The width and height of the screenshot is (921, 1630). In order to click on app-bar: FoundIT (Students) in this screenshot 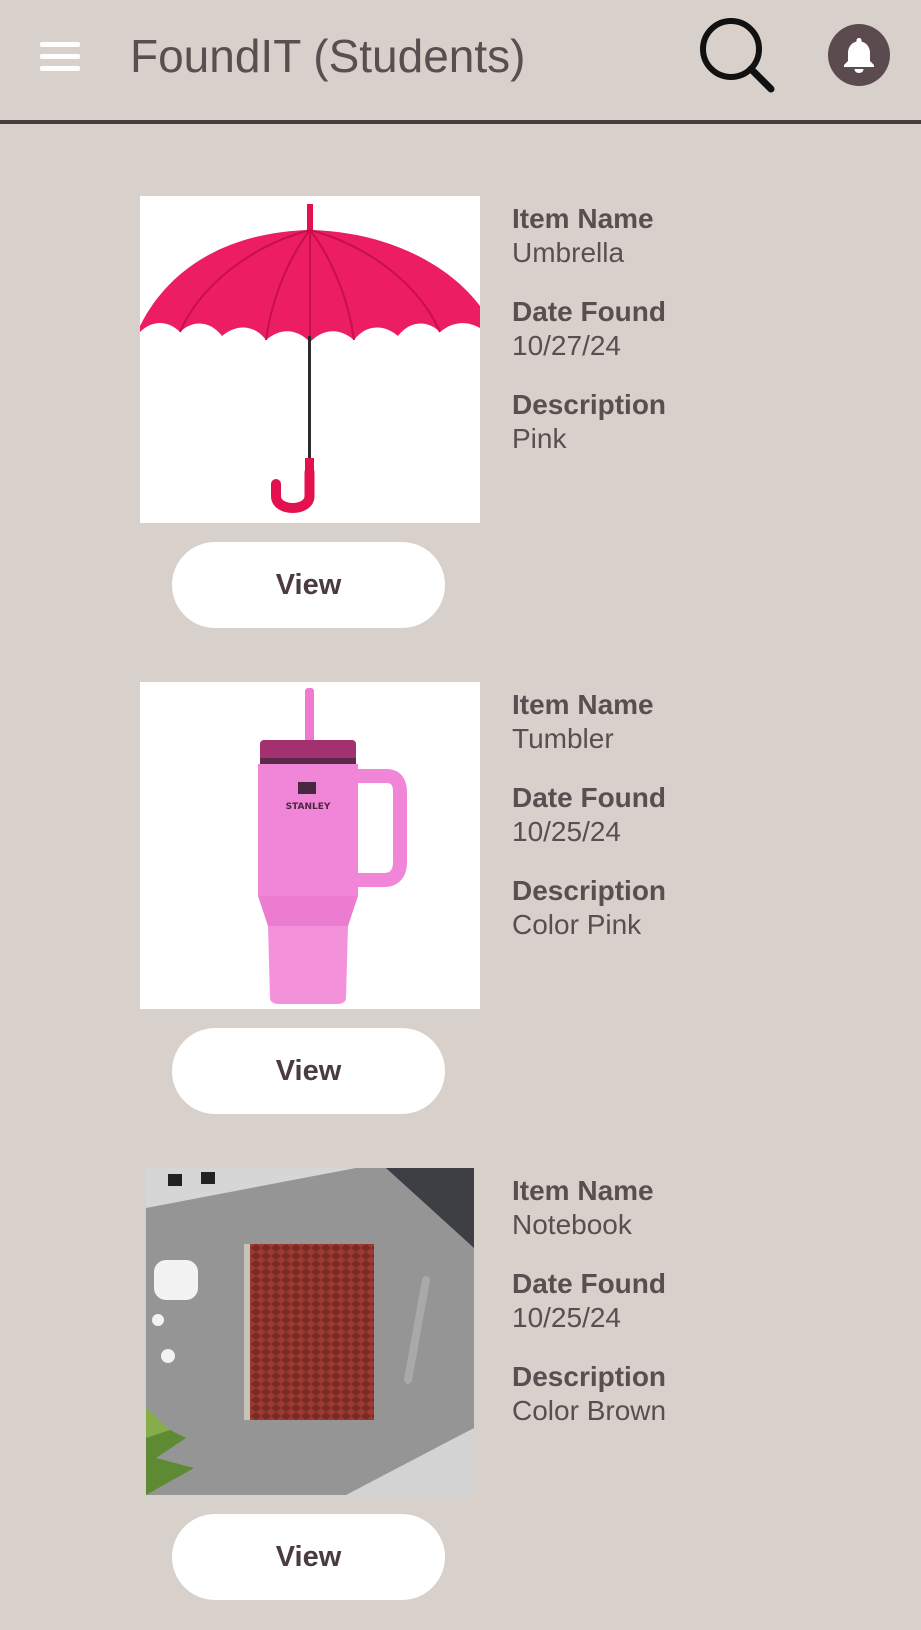, I will do `click(460, 62)`.